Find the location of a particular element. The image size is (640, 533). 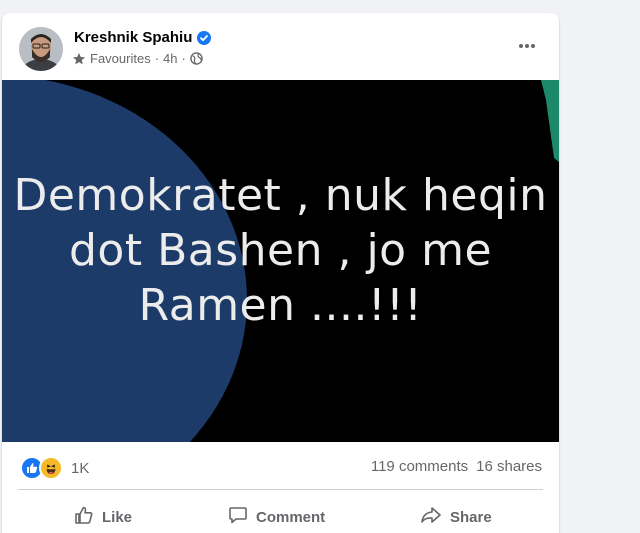

comment-label: Comment is located at coordinates (291, 517).